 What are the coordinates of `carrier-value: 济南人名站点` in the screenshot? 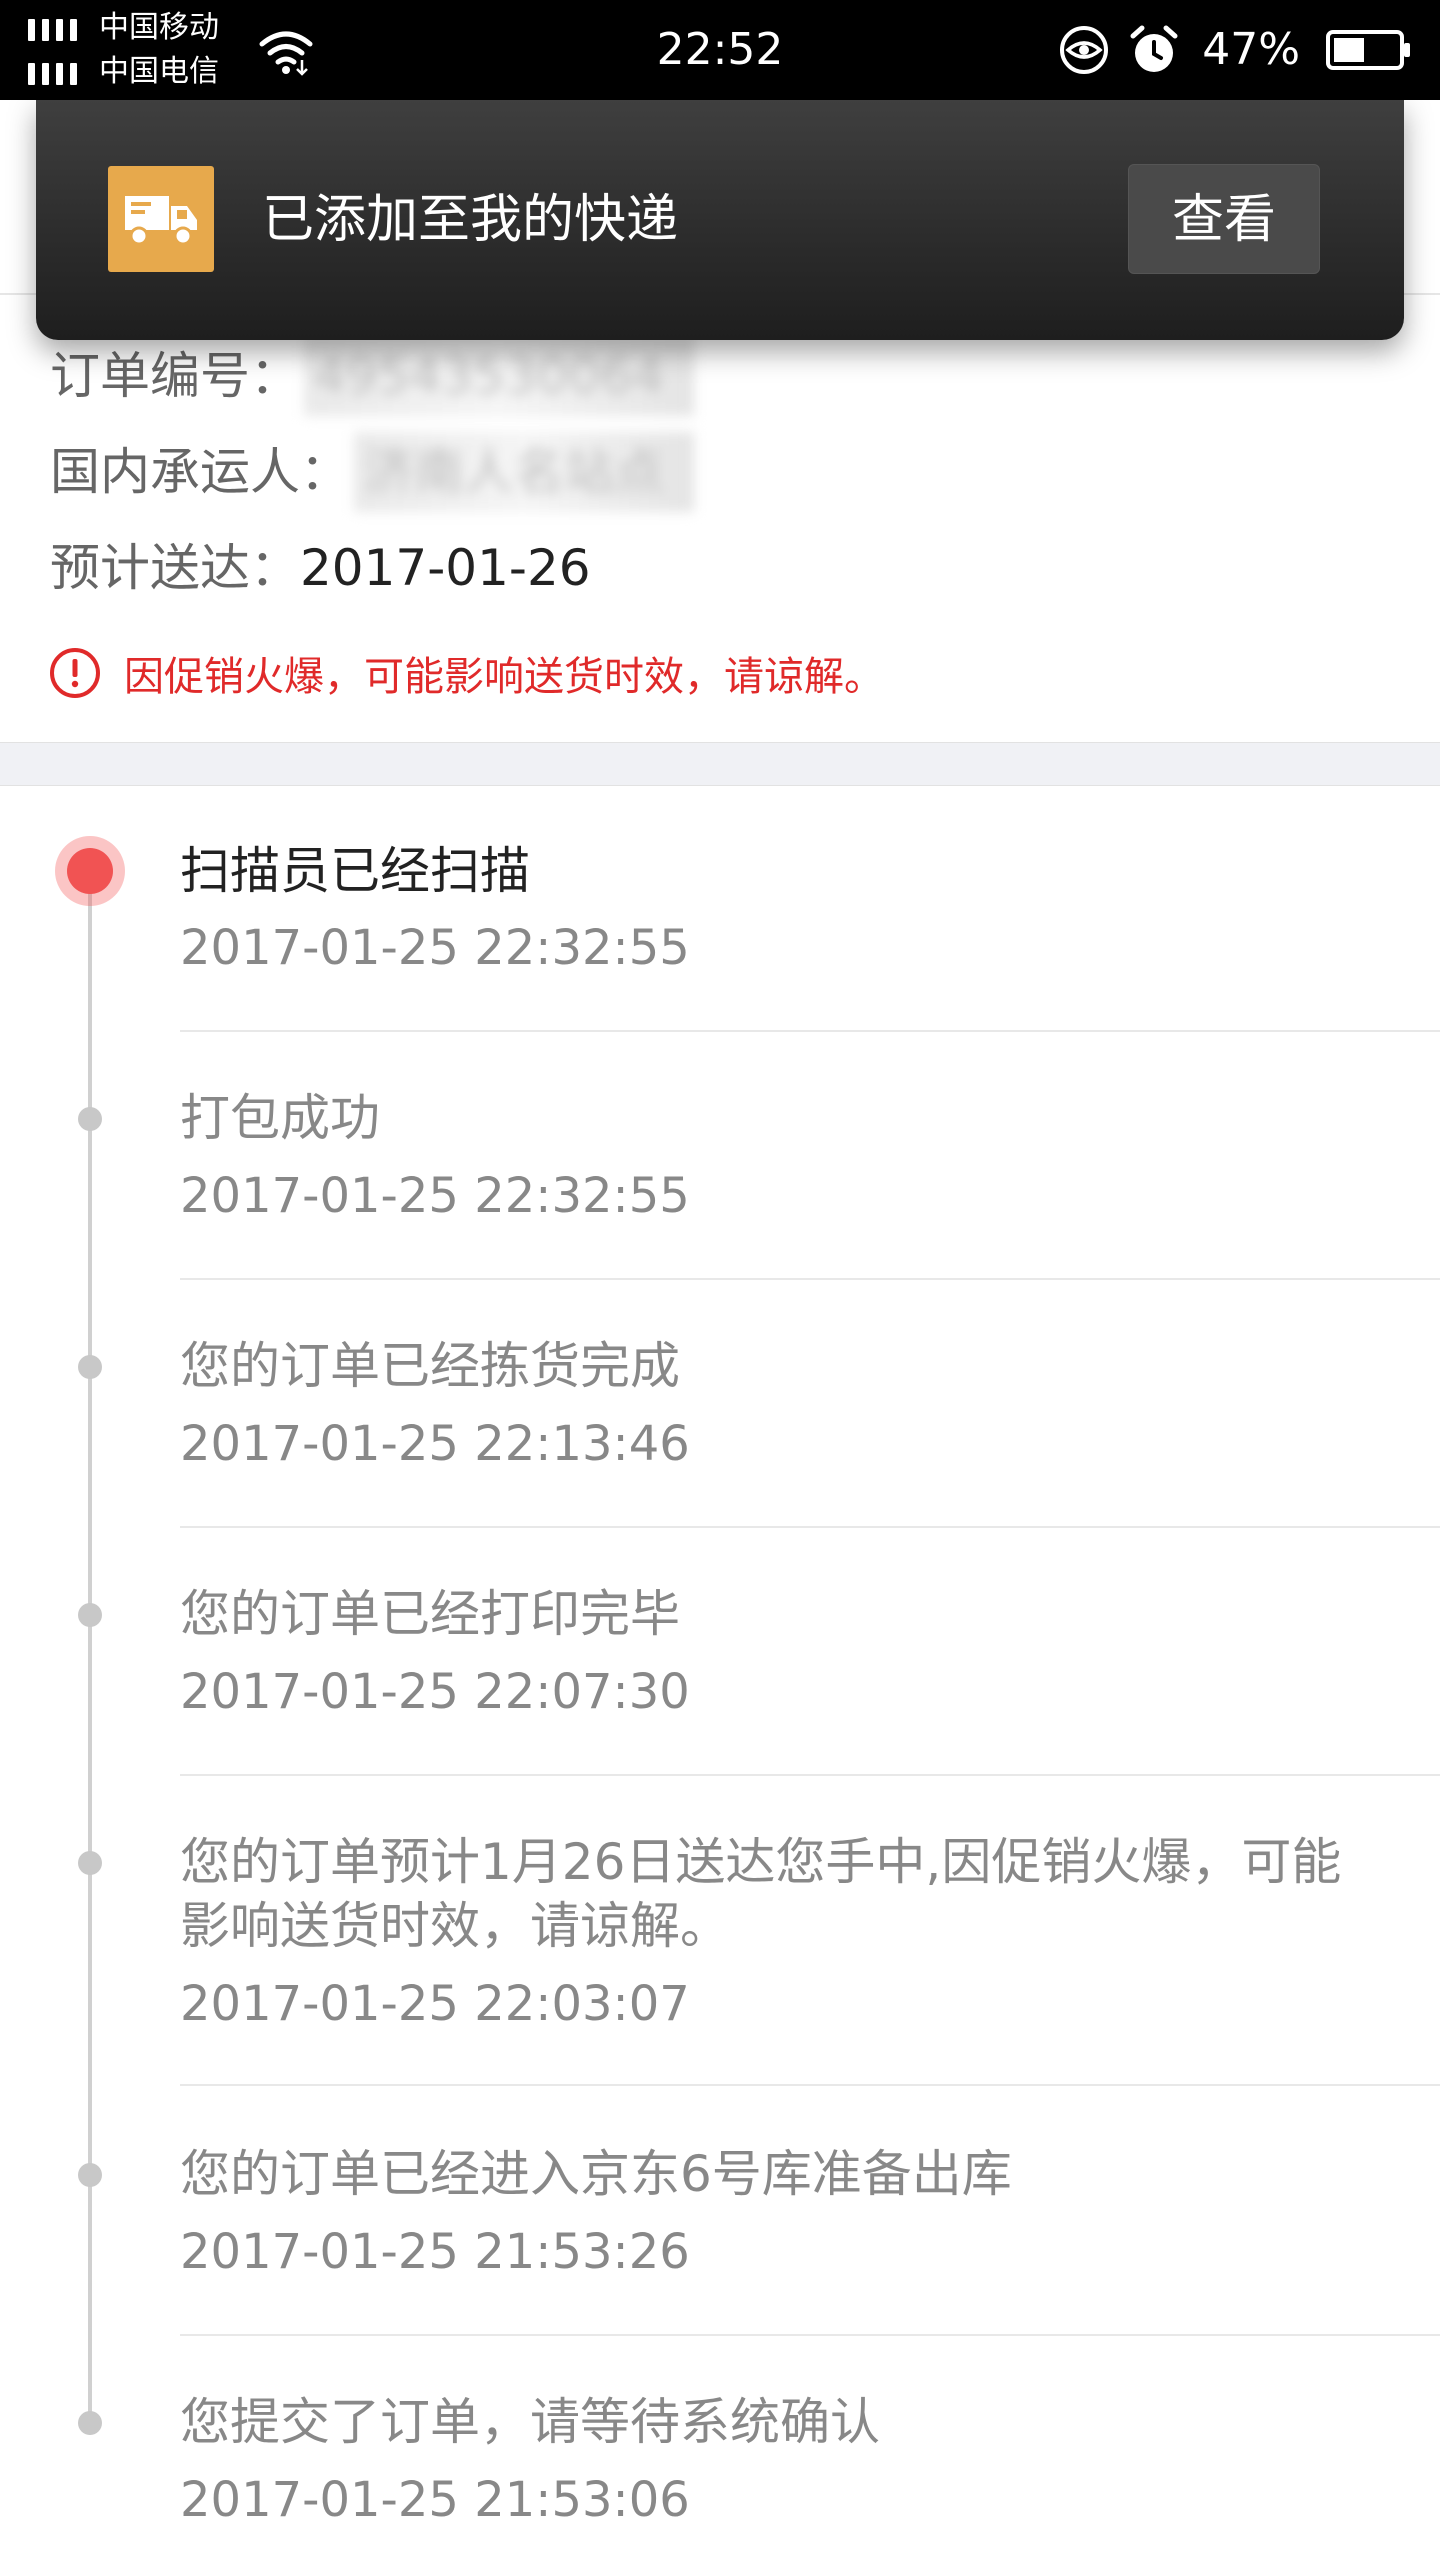 It's located at (524, 472).